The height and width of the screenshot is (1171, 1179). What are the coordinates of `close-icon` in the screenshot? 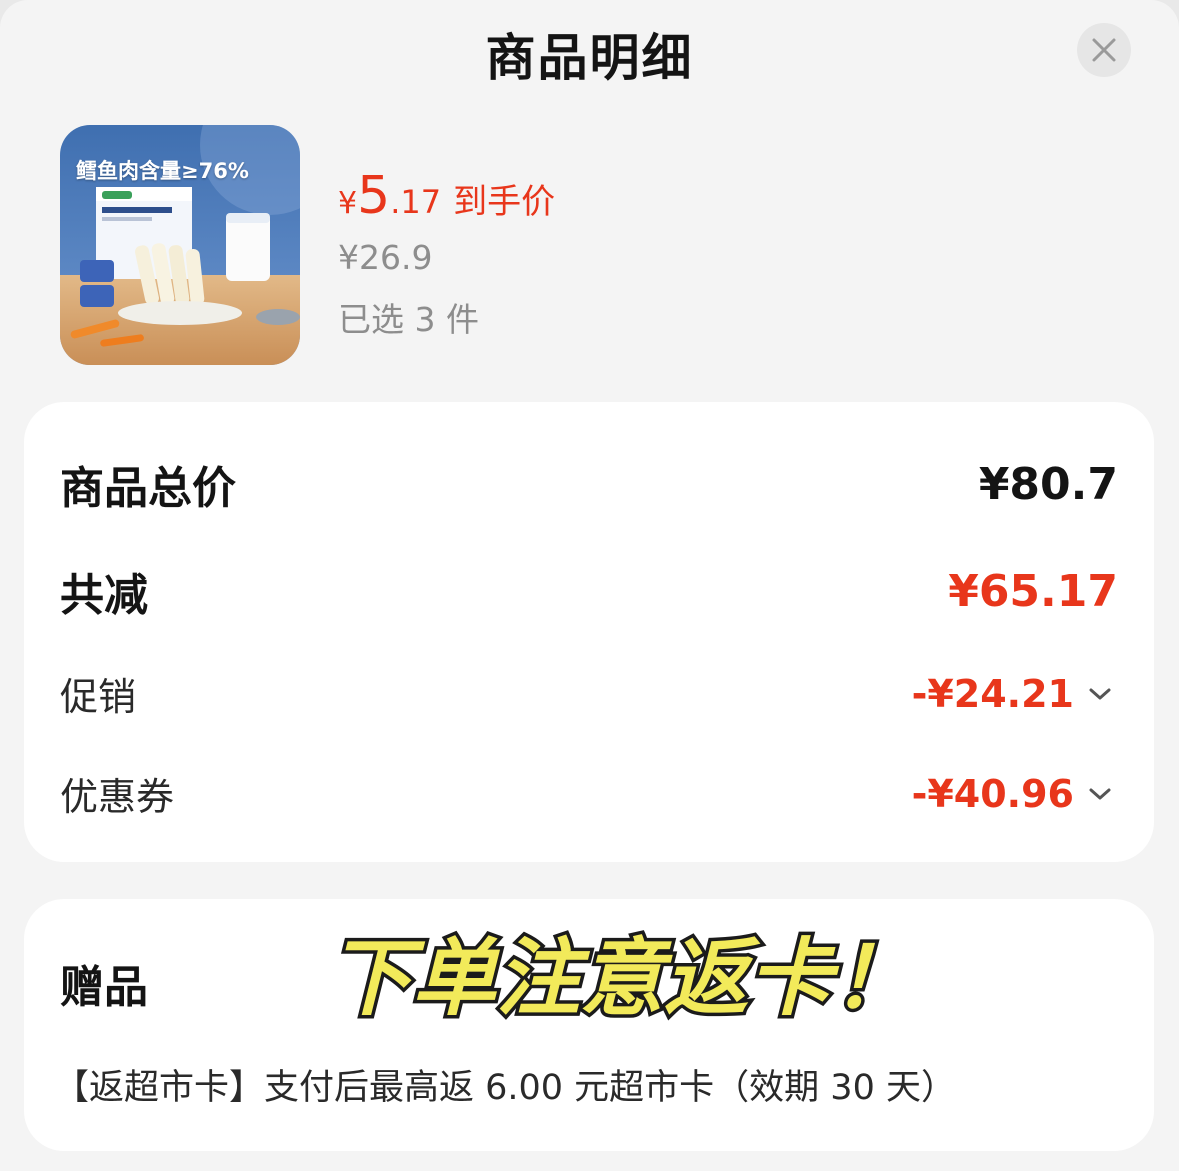 It's located at (1104, 50).